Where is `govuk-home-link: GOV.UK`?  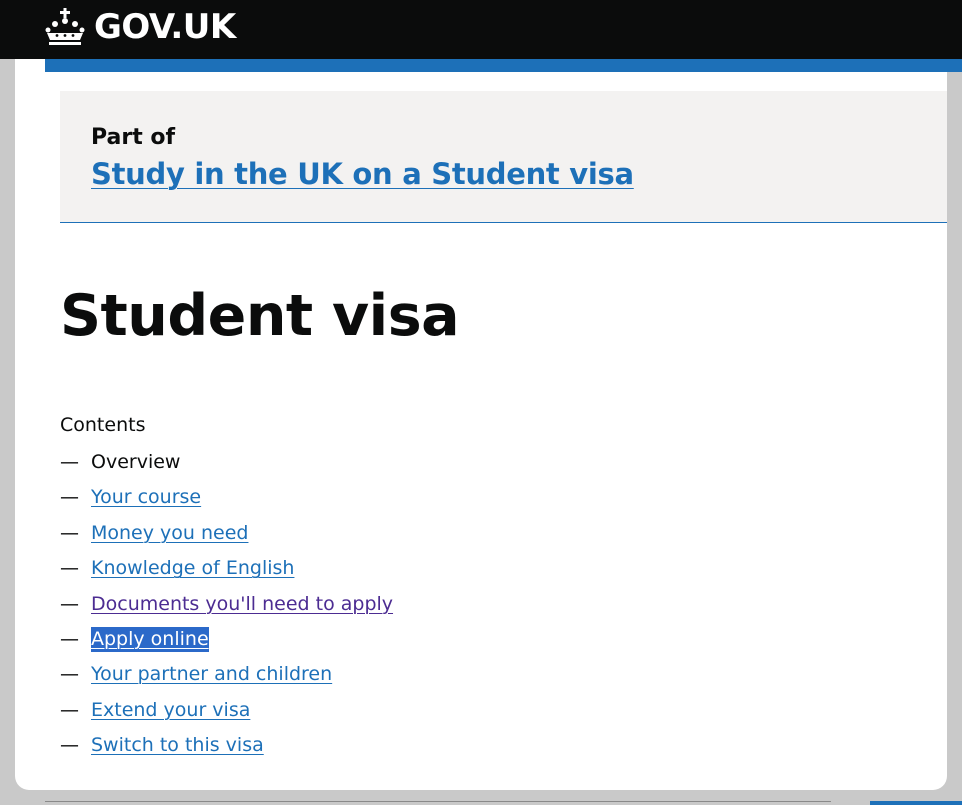 govuk-home-link: GOV.UK is located at coordinates (140, 27).